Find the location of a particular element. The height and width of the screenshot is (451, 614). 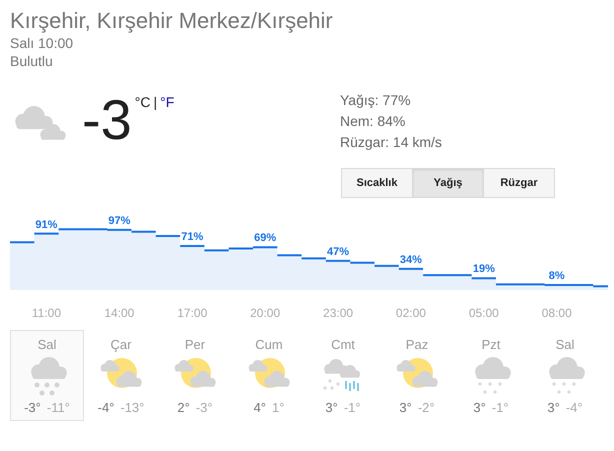

day-name: Per is located at coordinates (195, 345).